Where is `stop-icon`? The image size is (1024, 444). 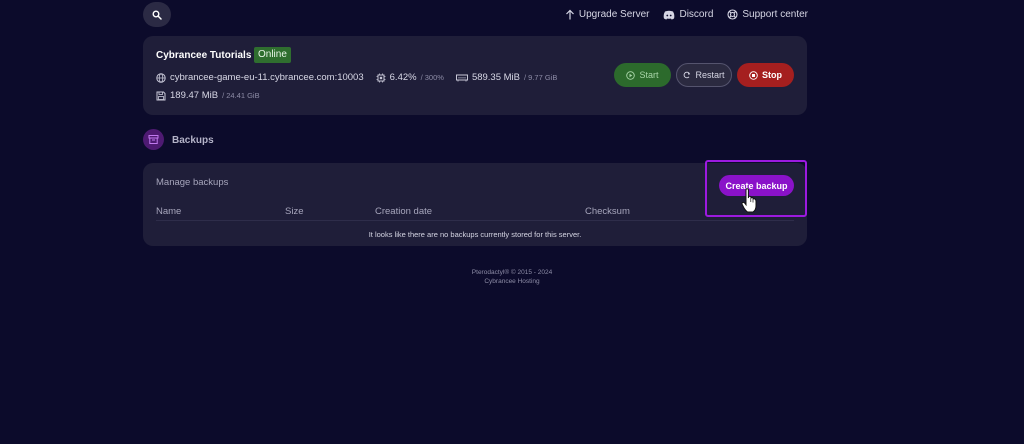
stop-icon is located at coordinates (753, 75).